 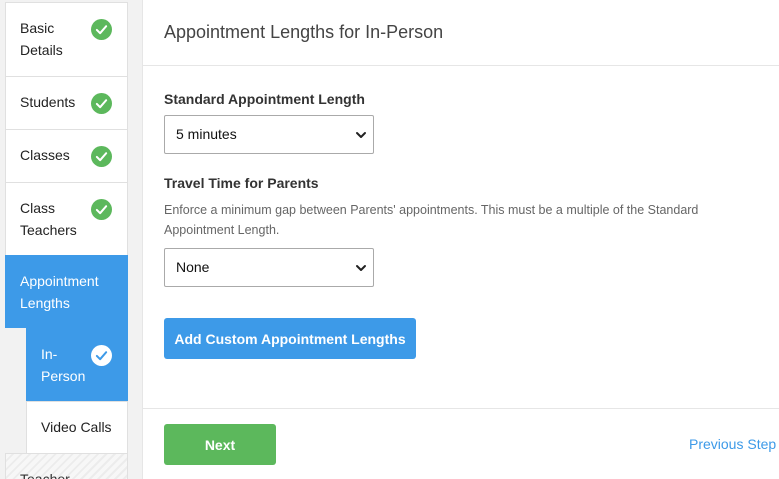 What do you see at coordinates (66, 39) in the screenshot?
I see `sidebar-item-basic-details: Basic Details` at bounding box center [66, 39].